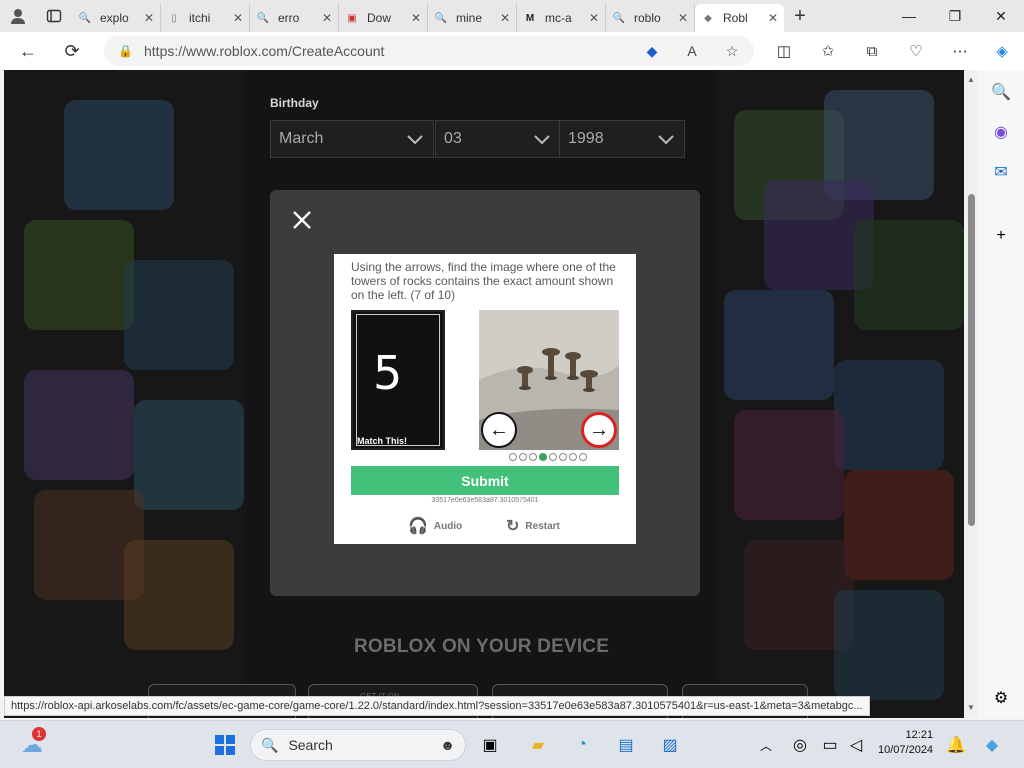 The height and width of the screenshot is (768, 1024). What do you see at coordinates (1002, 51) in the screenshot?
I see `copilot-icon: ◈` at bounding box center [1002, 51].